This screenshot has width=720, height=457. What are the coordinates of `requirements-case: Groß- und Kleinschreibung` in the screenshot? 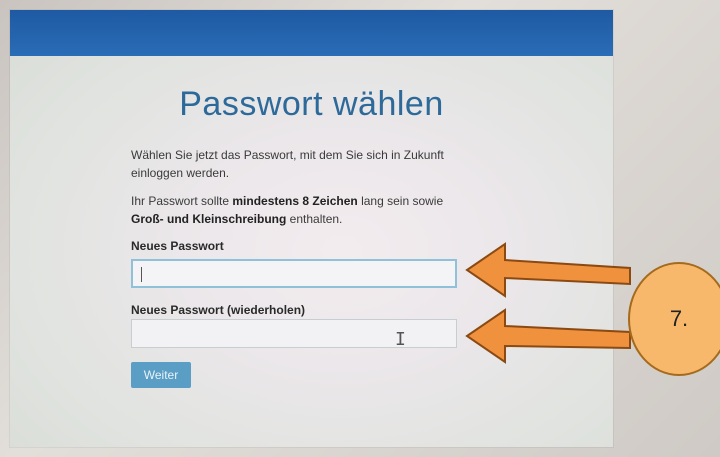 It's located at (209, 219).